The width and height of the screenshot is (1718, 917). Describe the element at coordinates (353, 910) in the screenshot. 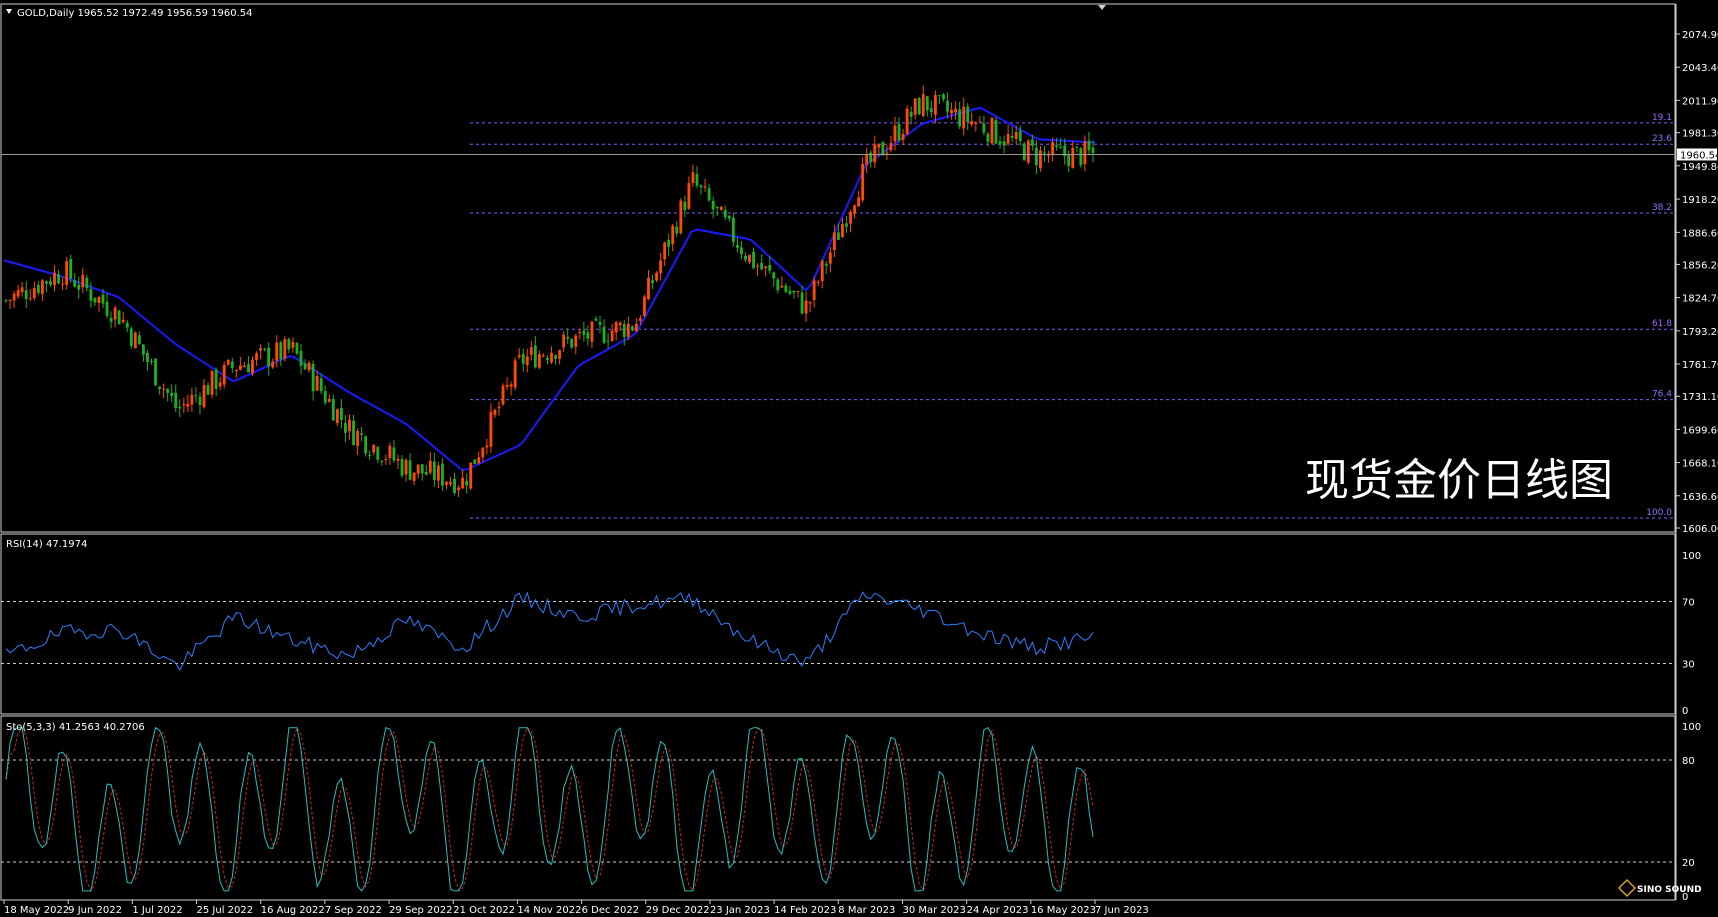

I see `time-tick-label: 7 Sep 2022` at that location.